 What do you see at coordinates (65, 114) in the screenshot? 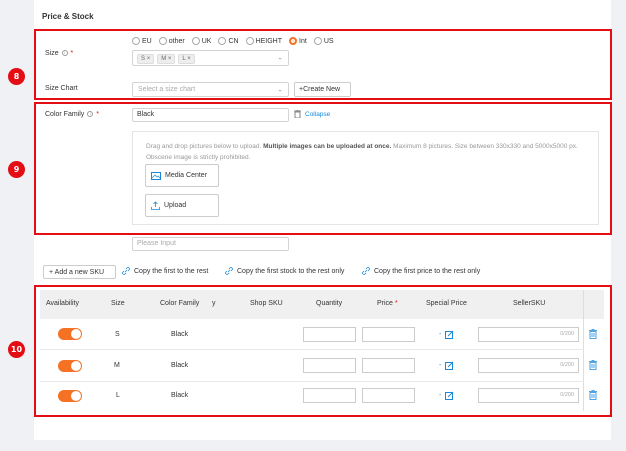
I see `color-family-label-text: Color Family` at bounding box center [65, 114].